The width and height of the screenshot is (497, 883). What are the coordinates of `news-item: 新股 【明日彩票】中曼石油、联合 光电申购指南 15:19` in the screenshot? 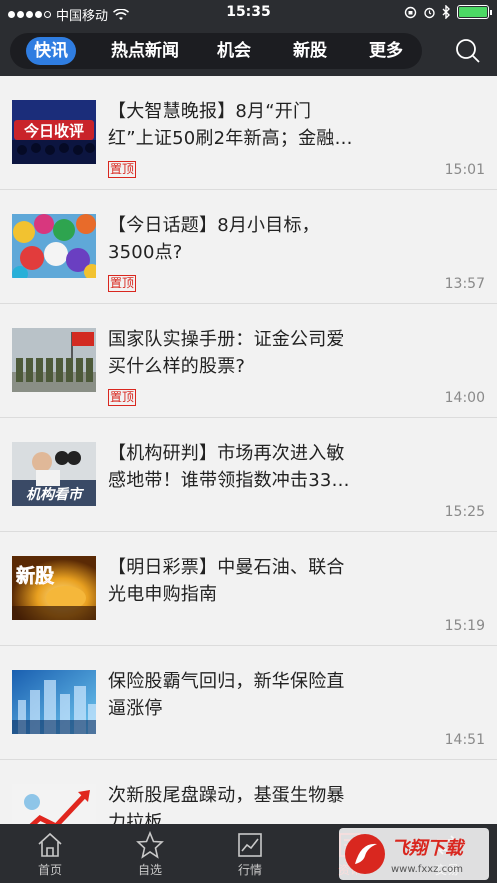 It's located at (248, 589).